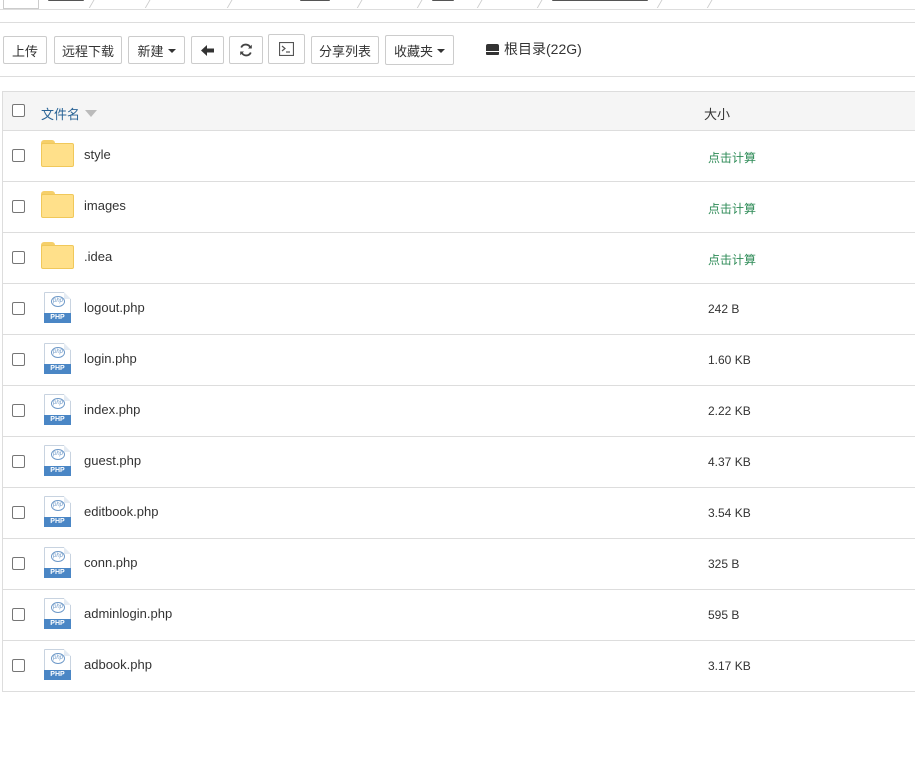 The image size is (915, 773). Describe the element at coordinates (98, 256) in the screenshot. I see `file-name: .idea` at that location.